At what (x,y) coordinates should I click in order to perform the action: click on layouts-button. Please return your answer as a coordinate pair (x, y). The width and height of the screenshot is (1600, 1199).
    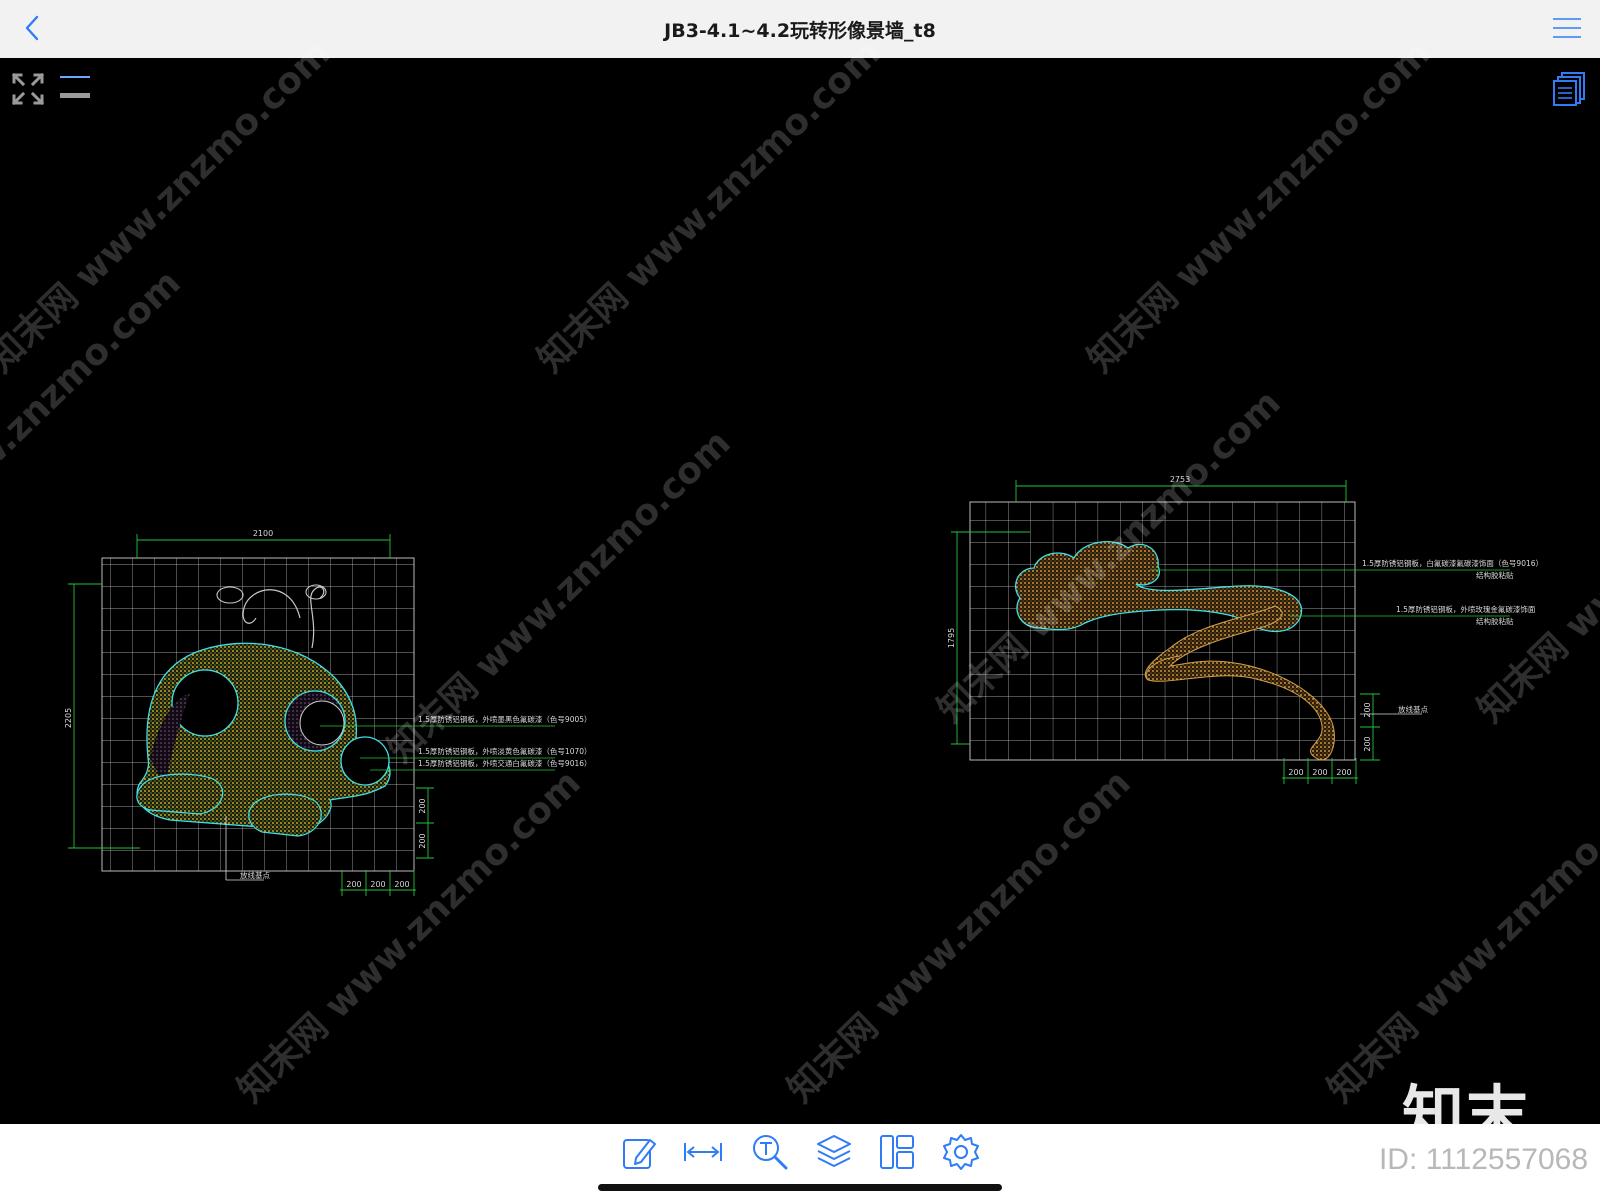
    Looking at the image, I should click on (1570, 89).